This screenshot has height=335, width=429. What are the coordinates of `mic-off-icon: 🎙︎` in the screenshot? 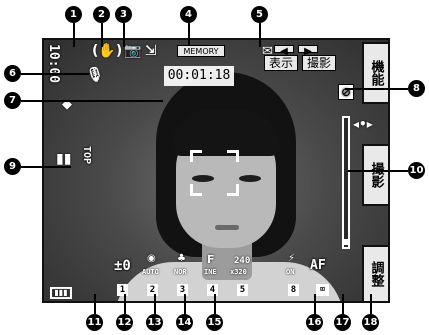 It's located at (95, 75).